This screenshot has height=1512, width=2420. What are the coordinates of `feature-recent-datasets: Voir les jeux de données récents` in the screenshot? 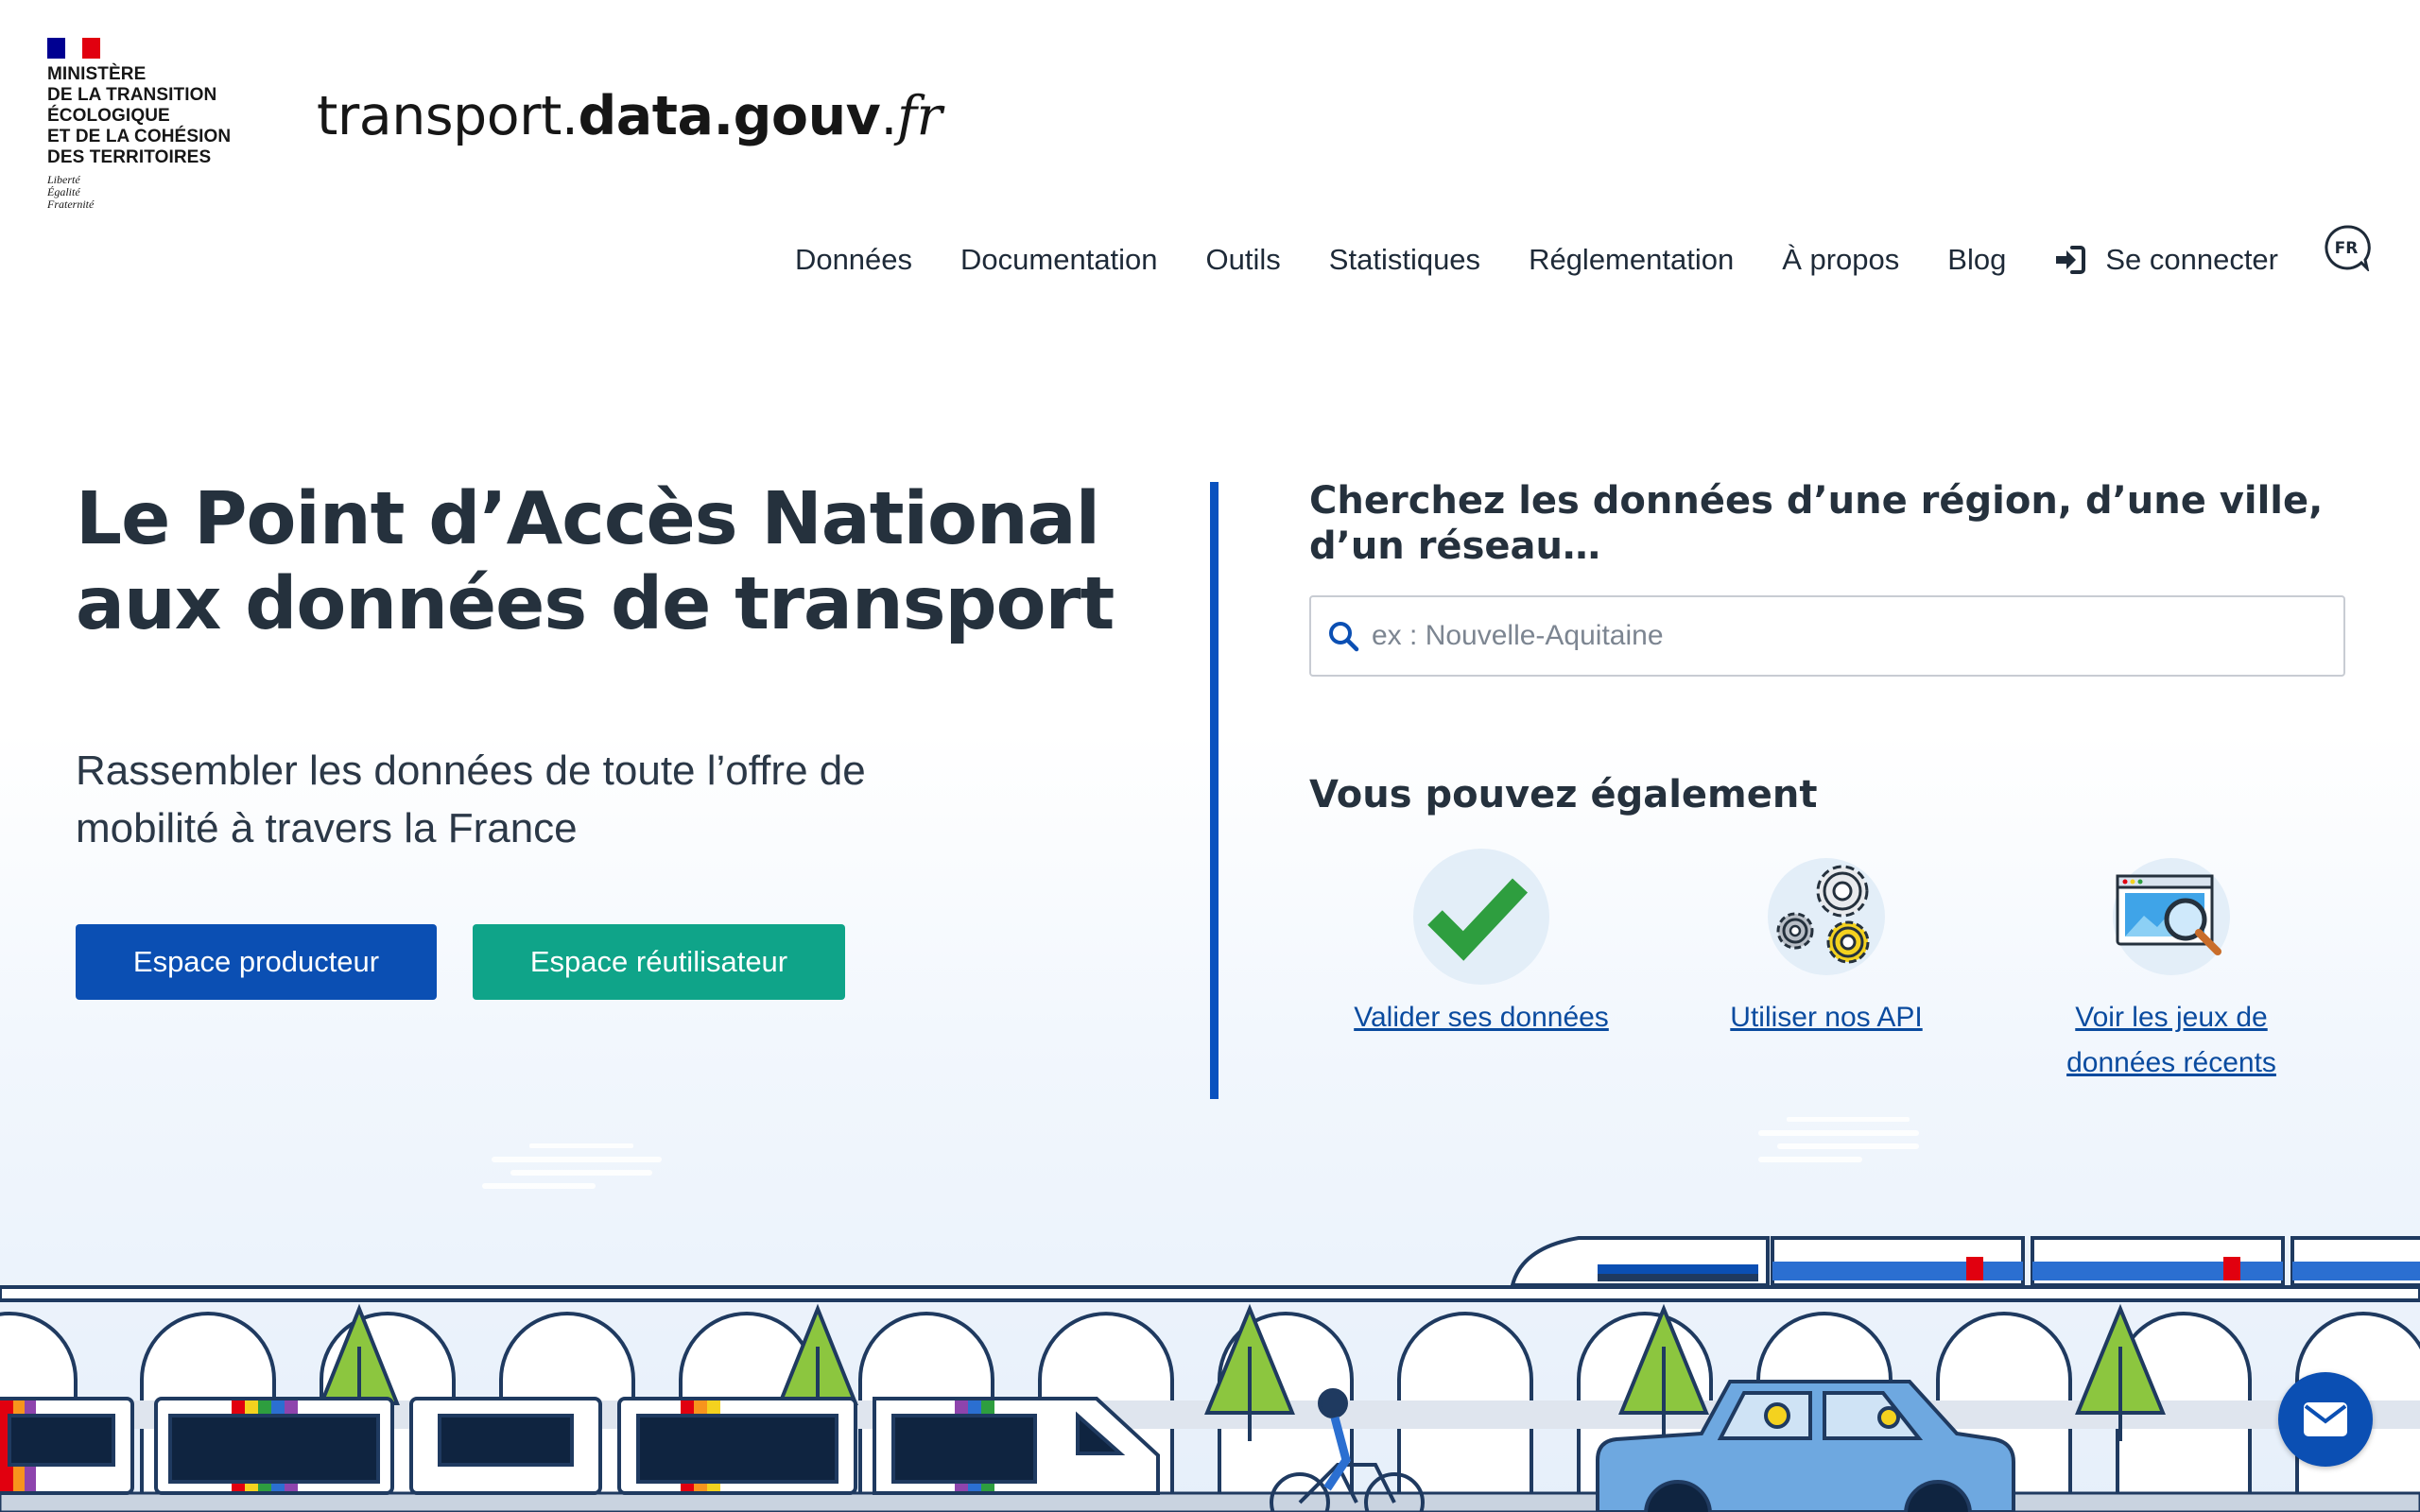 It's located at (2171, 966).